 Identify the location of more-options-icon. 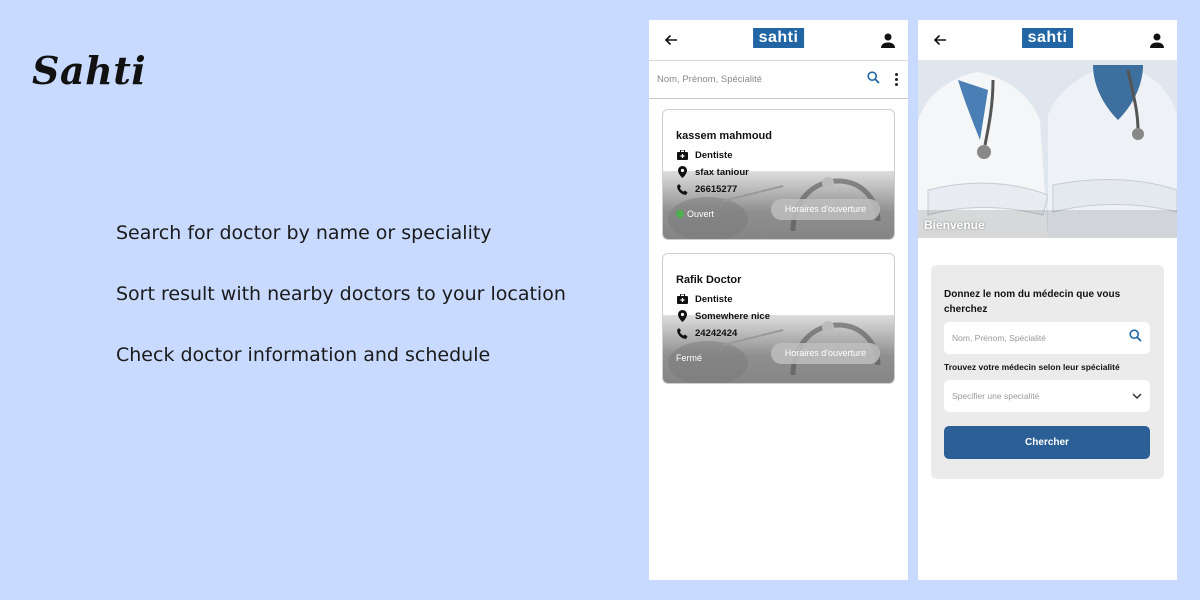
(896, 79).